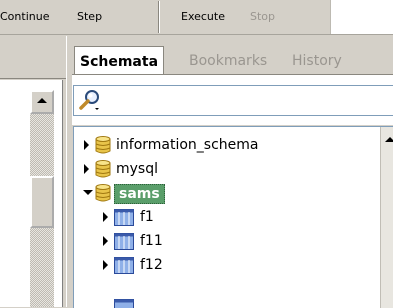  I want to click on tree-item-label: f12, so click(151, 265).